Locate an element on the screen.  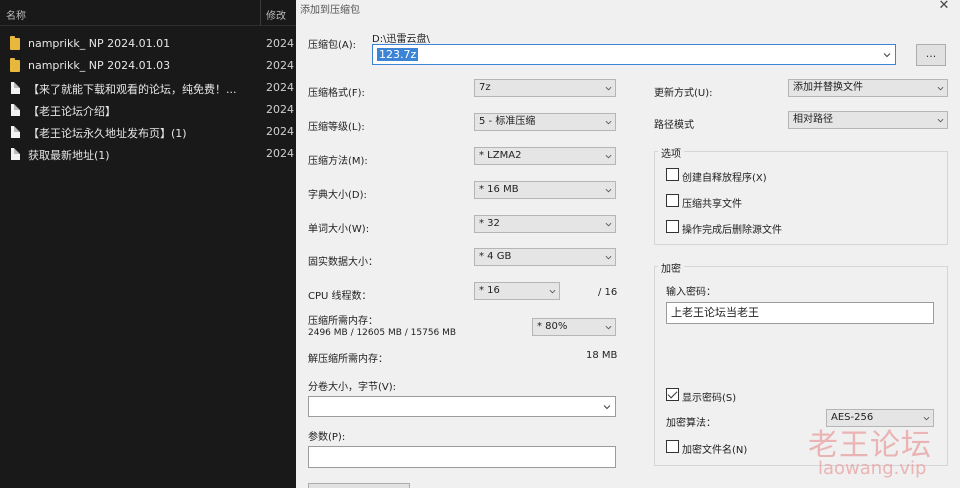
encryption-method-label: 加密算法： is located at coordinates (691, 423).